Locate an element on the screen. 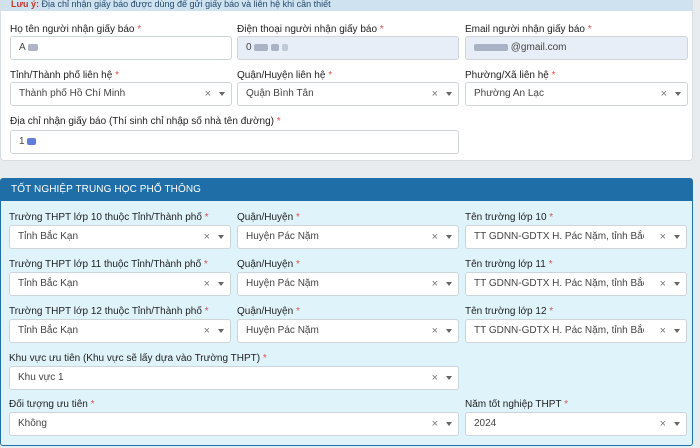 This screenshot has height=448, width=700. receiver-district-select: Quận Bình Tân × is located at coordinates (348, 94).